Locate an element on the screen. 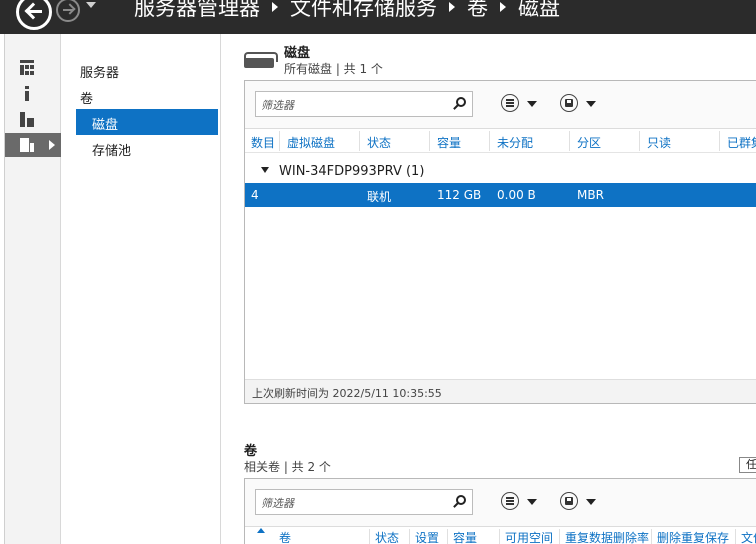 The height and width of the screenshot is (544, 756). column-header-provisioning: 设置 is located at coordinates (427, 536).